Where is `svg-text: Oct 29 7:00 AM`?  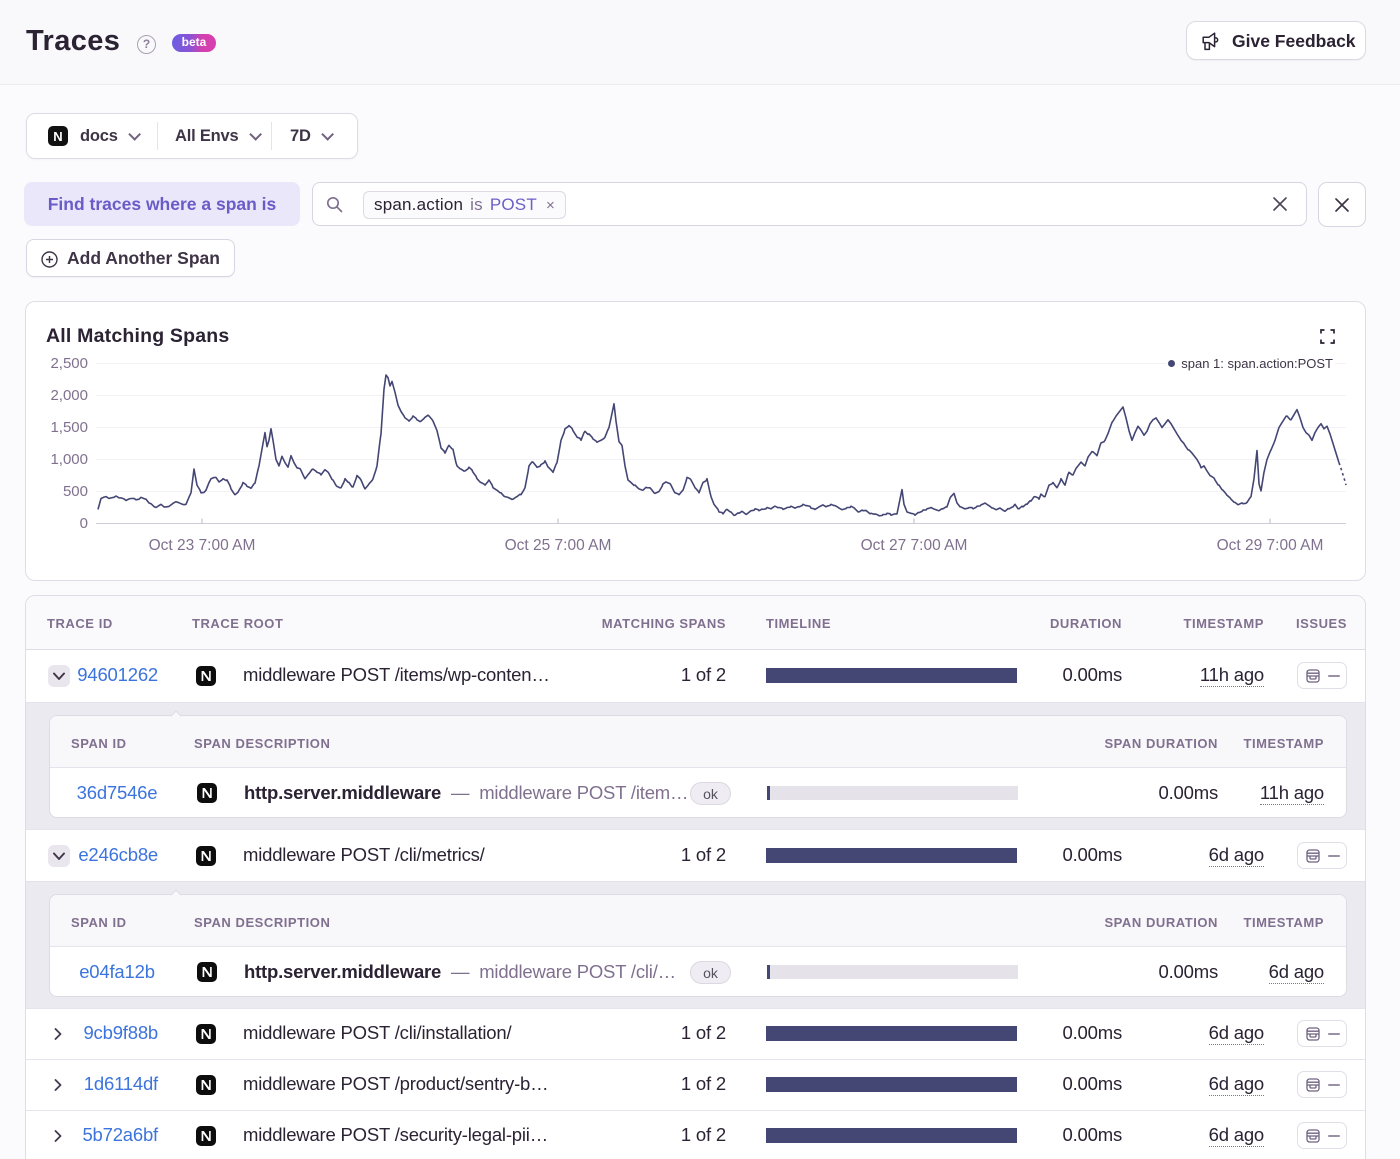
svg-text: Oct 29 7:00 AM is located at coordinates (1270, 545).